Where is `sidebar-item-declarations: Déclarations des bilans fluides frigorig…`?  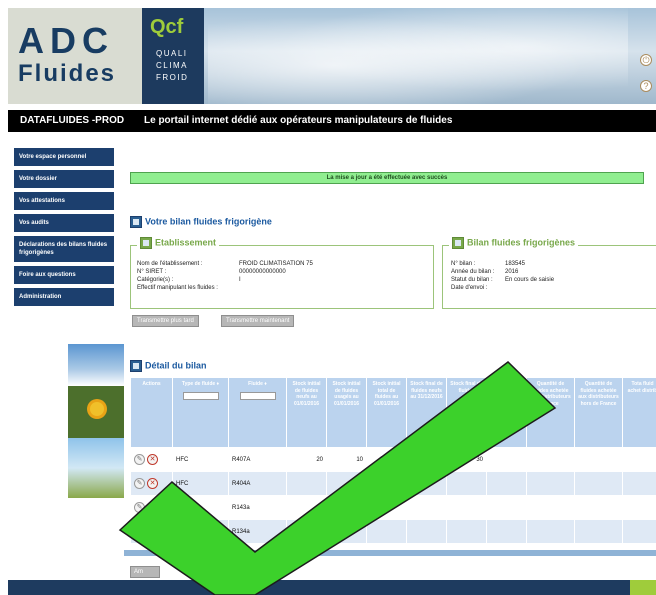
sidebar-item-declarations: Déclarations des bilans fluides frigorig… is located at coordinates (64, 249).